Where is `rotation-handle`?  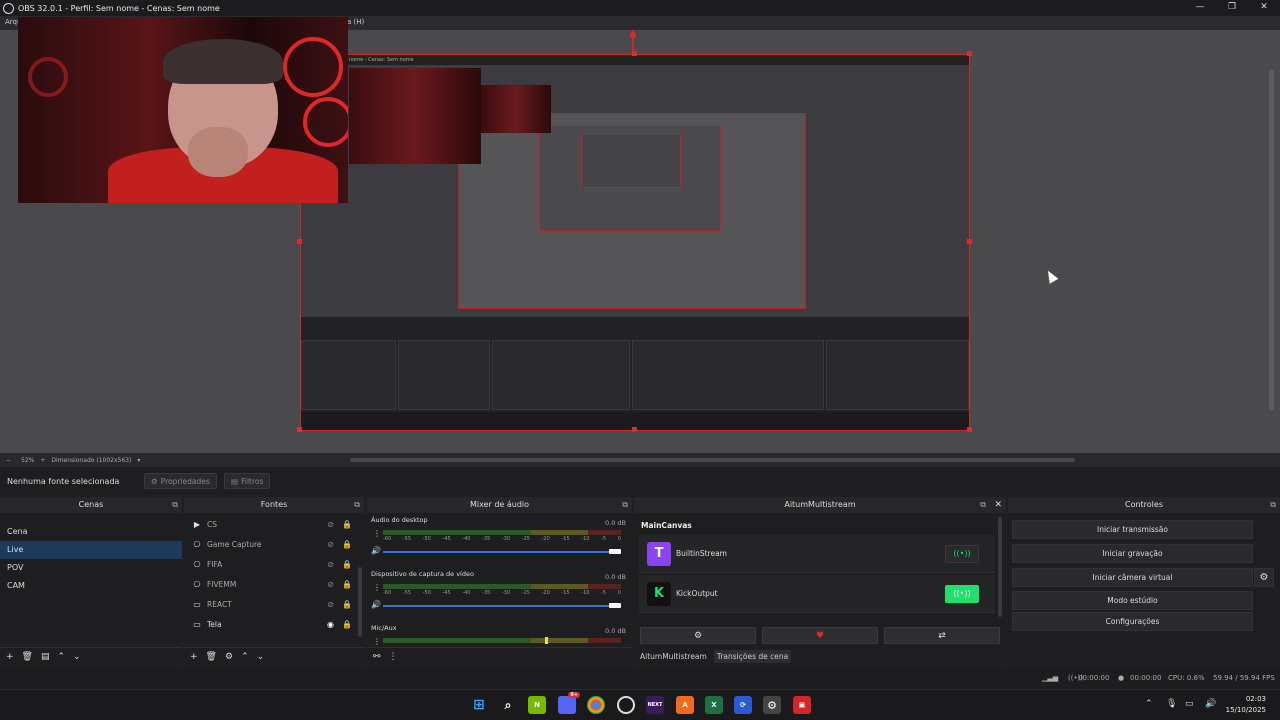 rotation-handle is located at coordinates (633, 35).